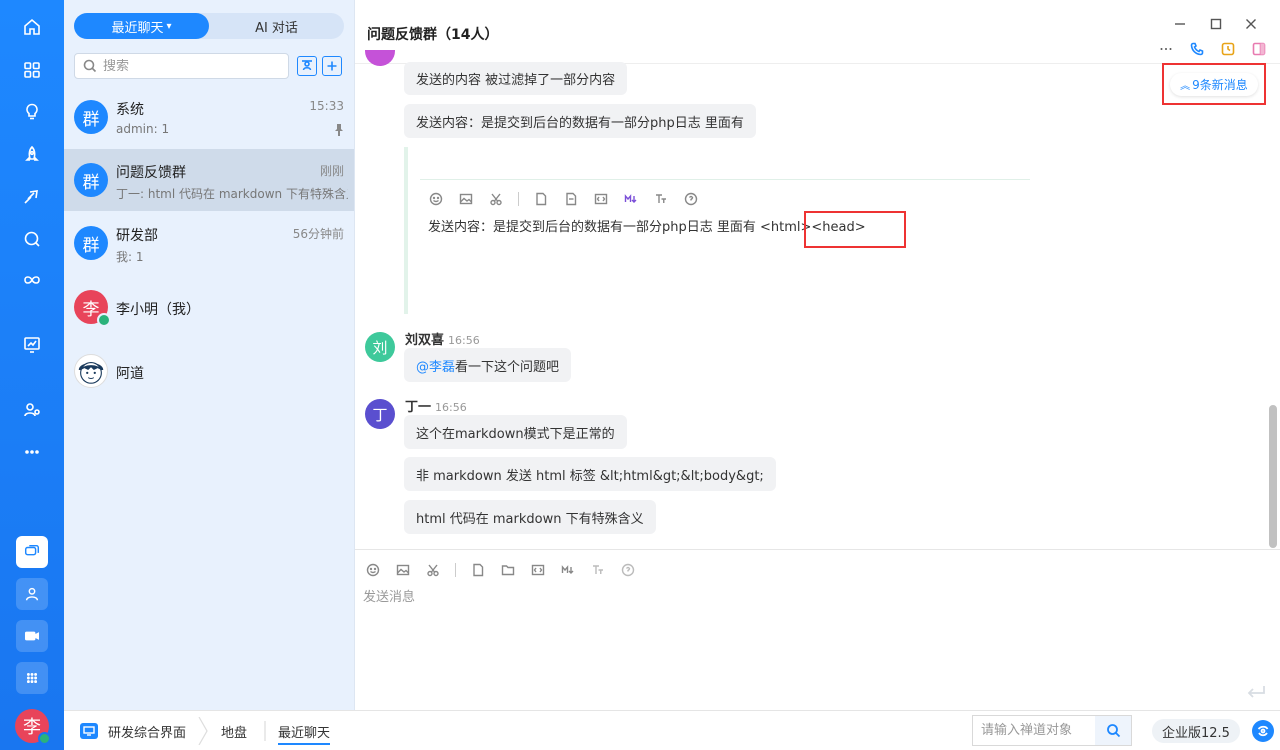 This screenshot has height=750, width=1280. What do you see at coordinates (647, 227) in the screenshot?
I see `preview-text: 发送内容：是提交到后台的数据有一部分php日志 里面有 <html><head>` at bounding box center [647, 227].